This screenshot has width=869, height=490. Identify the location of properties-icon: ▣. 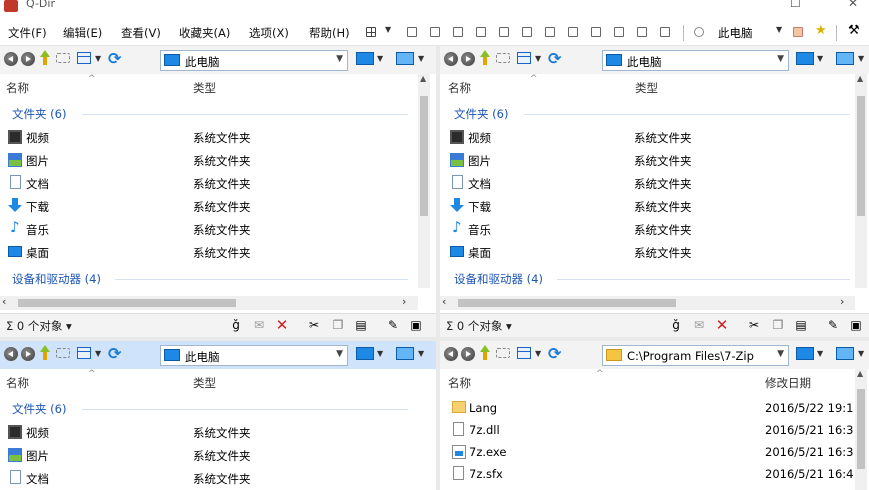
(856, 325).